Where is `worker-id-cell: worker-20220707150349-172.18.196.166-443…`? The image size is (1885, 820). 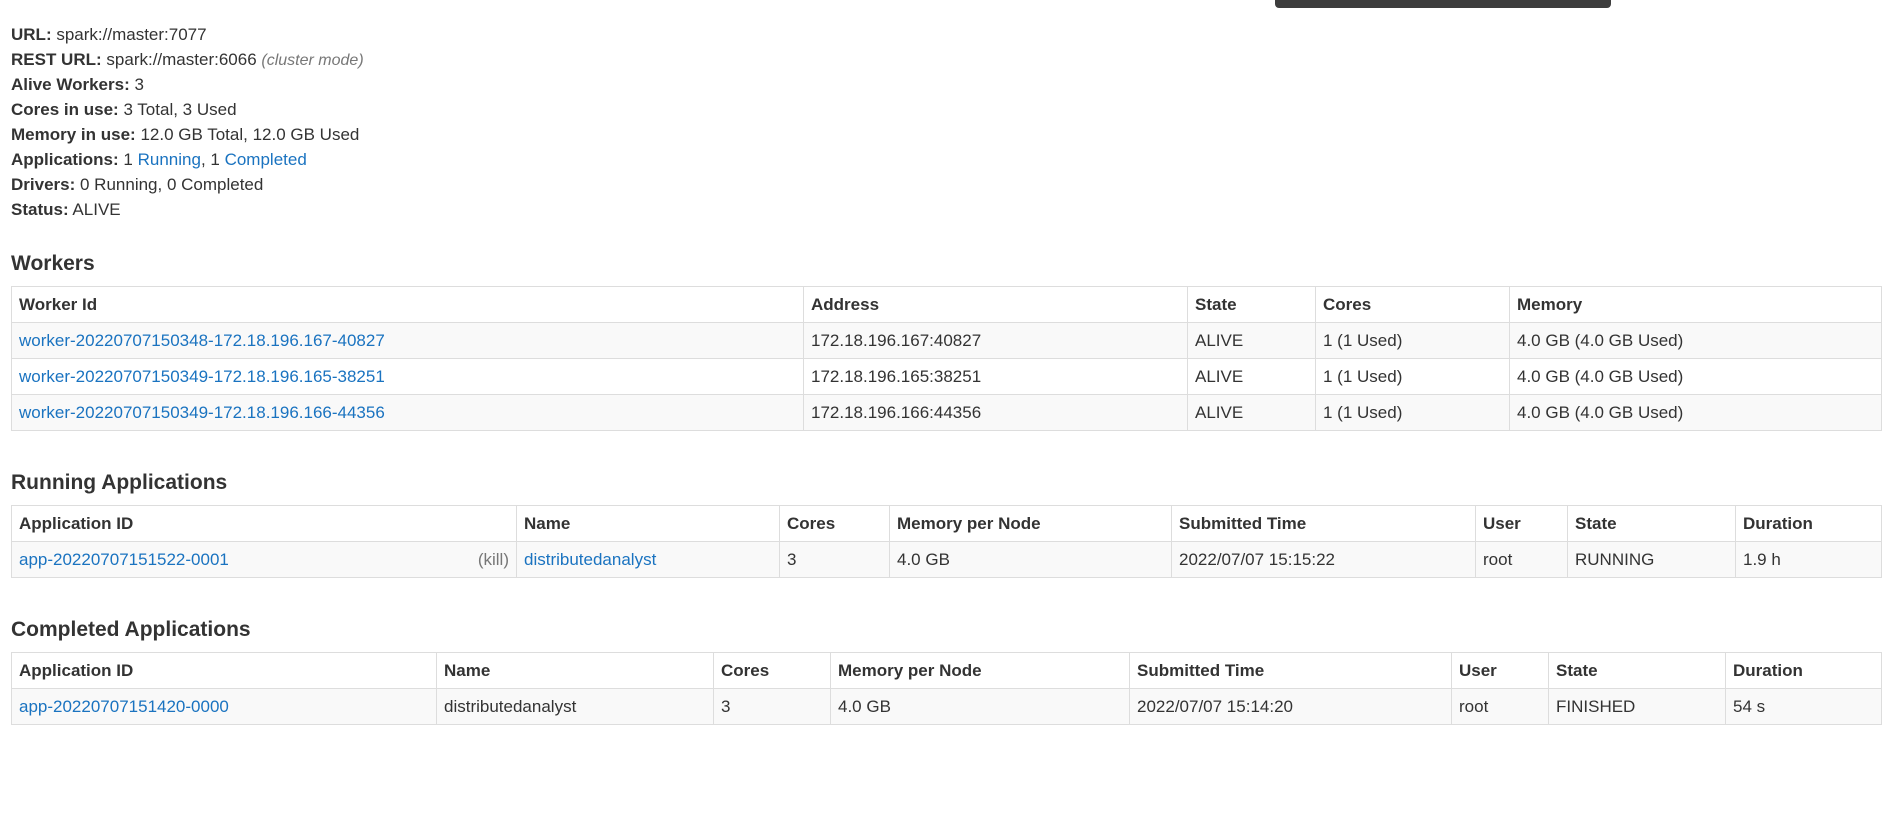 worker-id-cell: worker-20220707150349-172.18.196.166-443… is located at coordinates (407, 412).